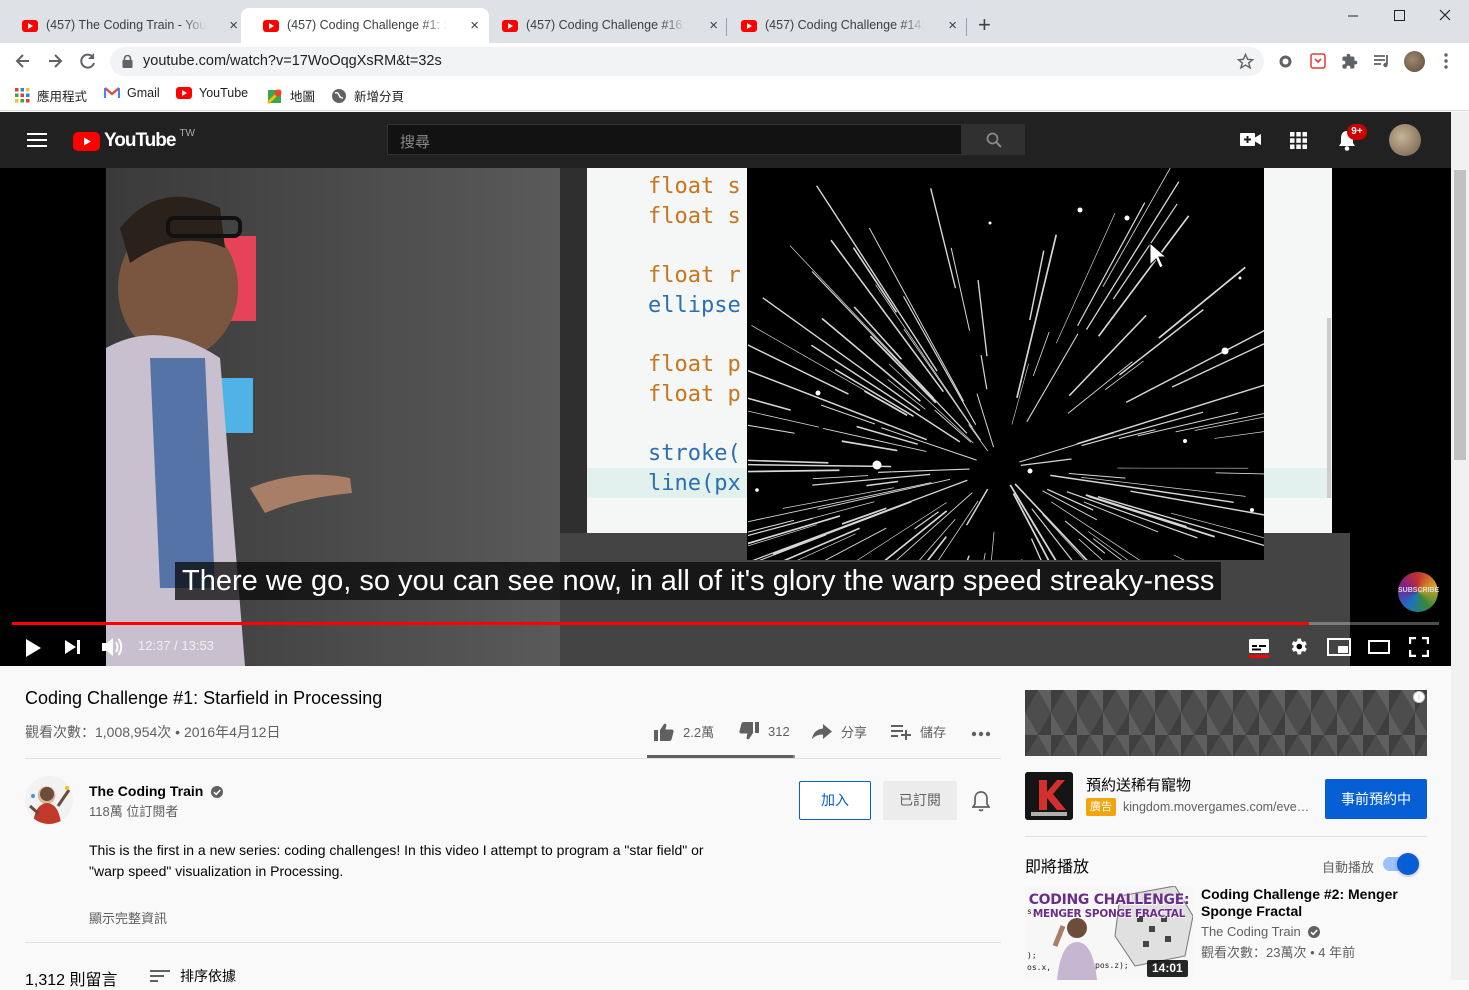  I want to click on dislike-button: 312, so click(764, 731).